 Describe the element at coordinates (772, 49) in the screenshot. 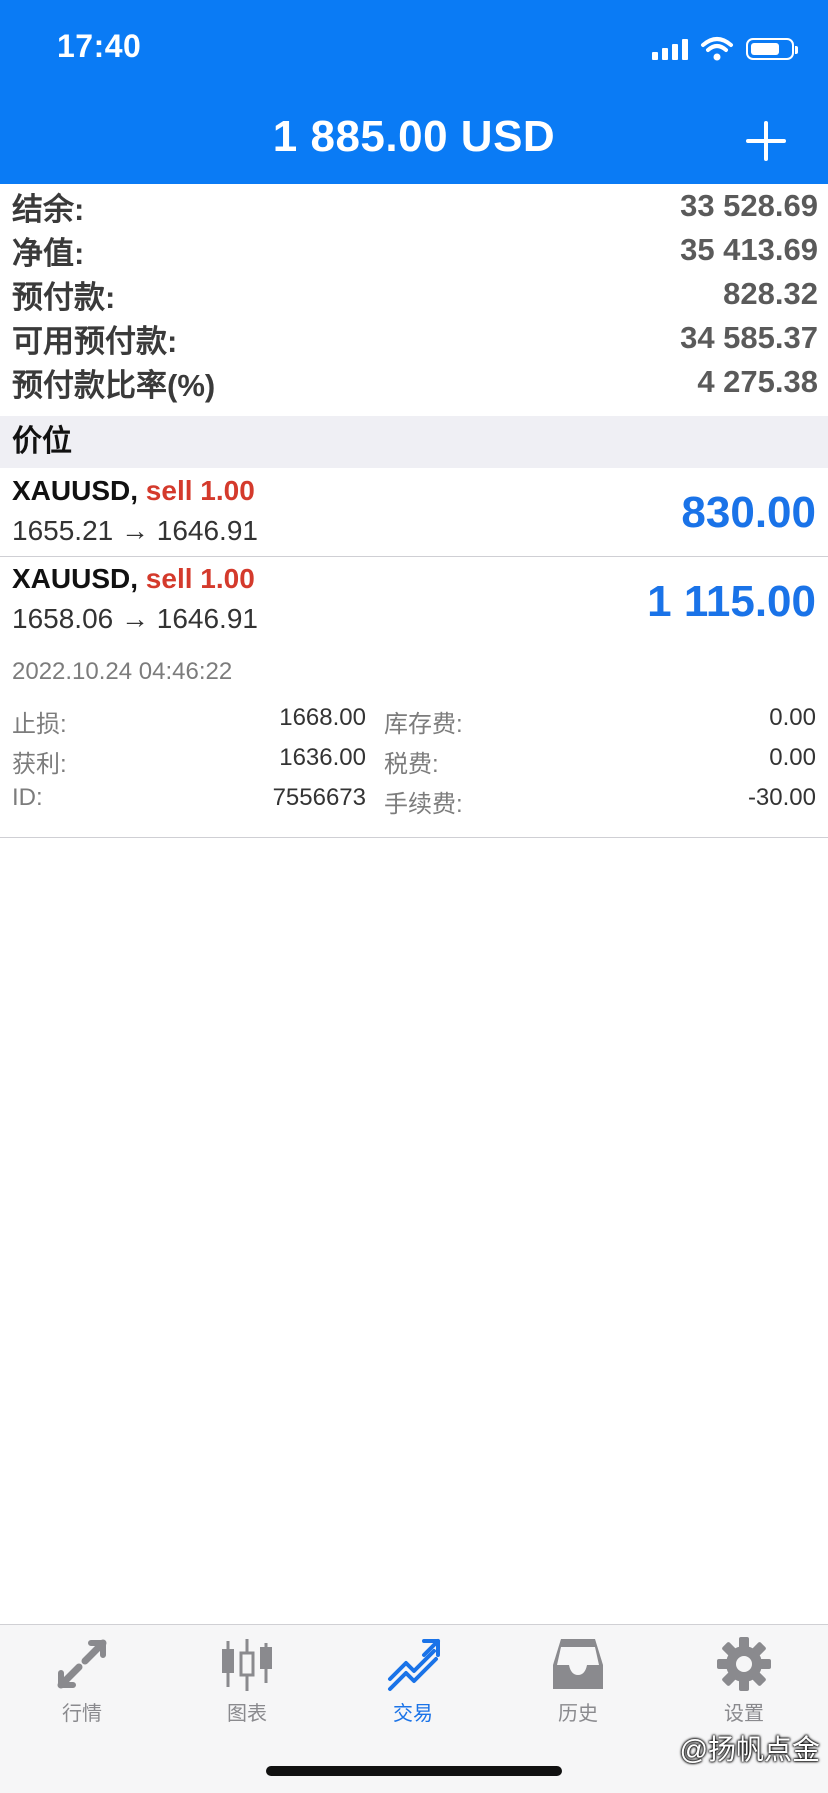

I see `battery-icon` at that location.